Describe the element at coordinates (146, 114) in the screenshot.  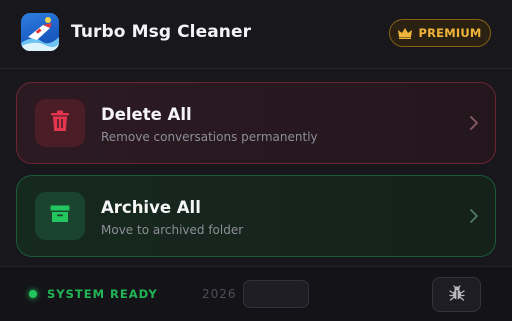
I see `delete-all-title: Delete All` at that location.